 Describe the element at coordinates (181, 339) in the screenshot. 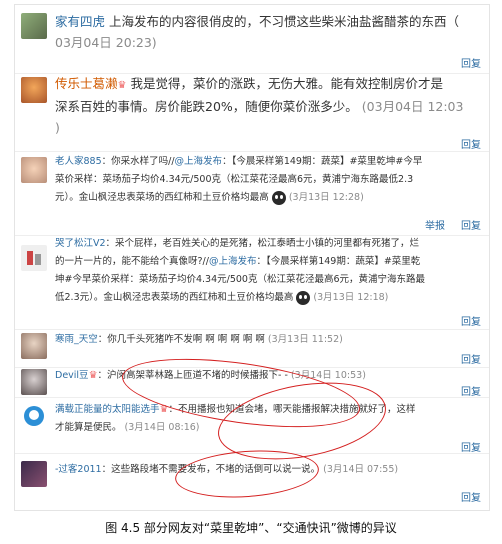

I see `comment-text: ：你几千头死猪咋不发啊 啊 啊 啊 啊 啊` at that location.